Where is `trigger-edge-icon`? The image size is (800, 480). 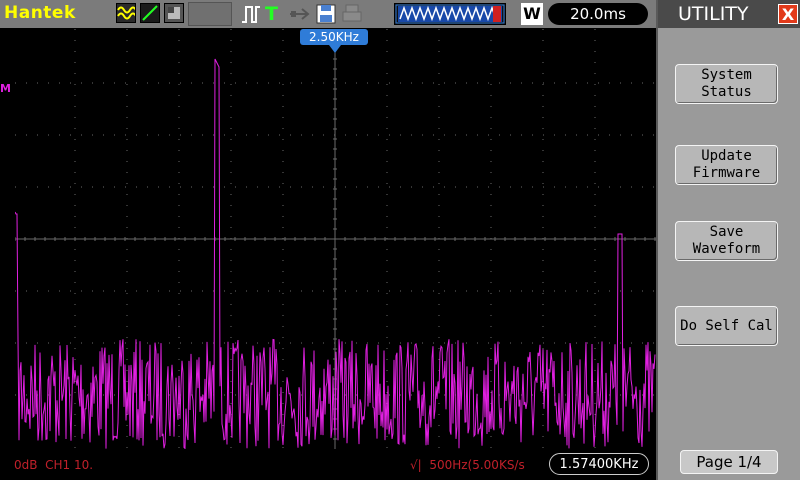 trigger-edge-icon is located at coordinates (251, 14).